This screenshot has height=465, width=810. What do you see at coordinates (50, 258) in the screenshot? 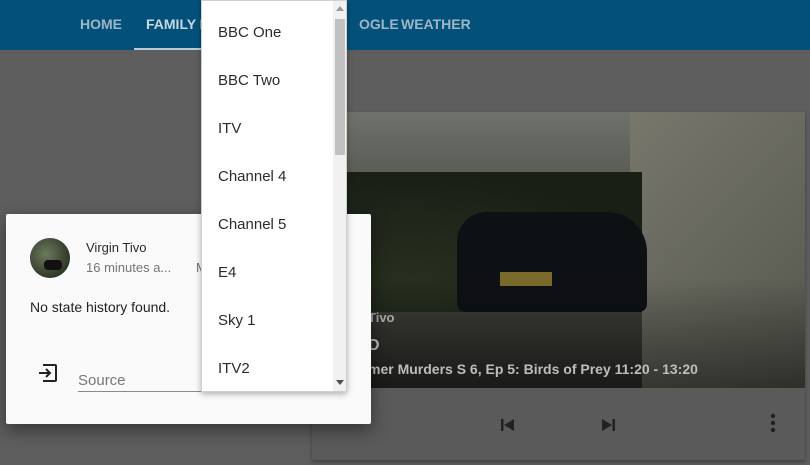
I see `entity-avatar` at bounding box center [50, 258].